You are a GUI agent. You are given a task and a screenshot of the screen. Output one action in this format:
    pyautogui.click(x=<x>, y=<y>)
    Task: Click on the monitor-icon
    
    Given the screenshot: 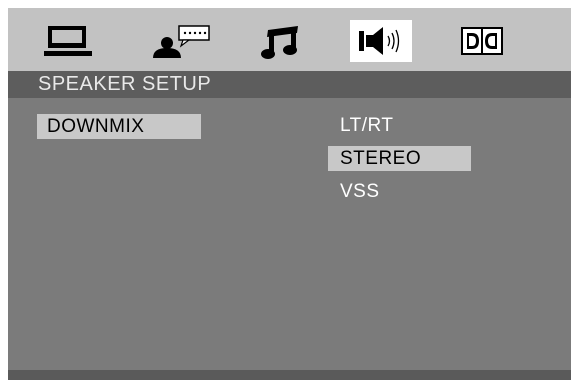 What is the action you would take?
    pyautogui.click(x=68, y=41)
    